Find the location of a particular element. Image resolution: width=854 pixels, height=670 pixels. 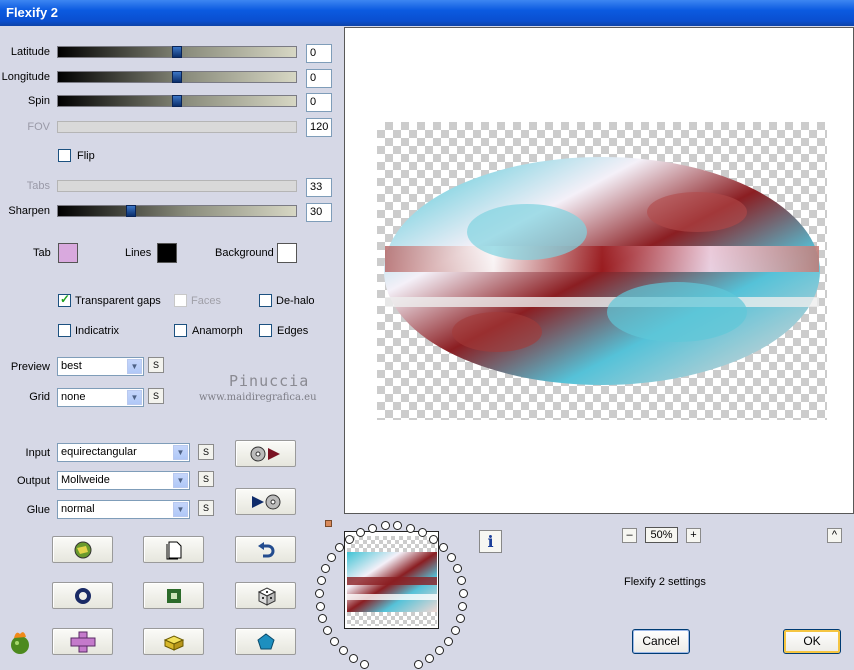

glue-select: normal ▼ is located at coordinates (123, 509).